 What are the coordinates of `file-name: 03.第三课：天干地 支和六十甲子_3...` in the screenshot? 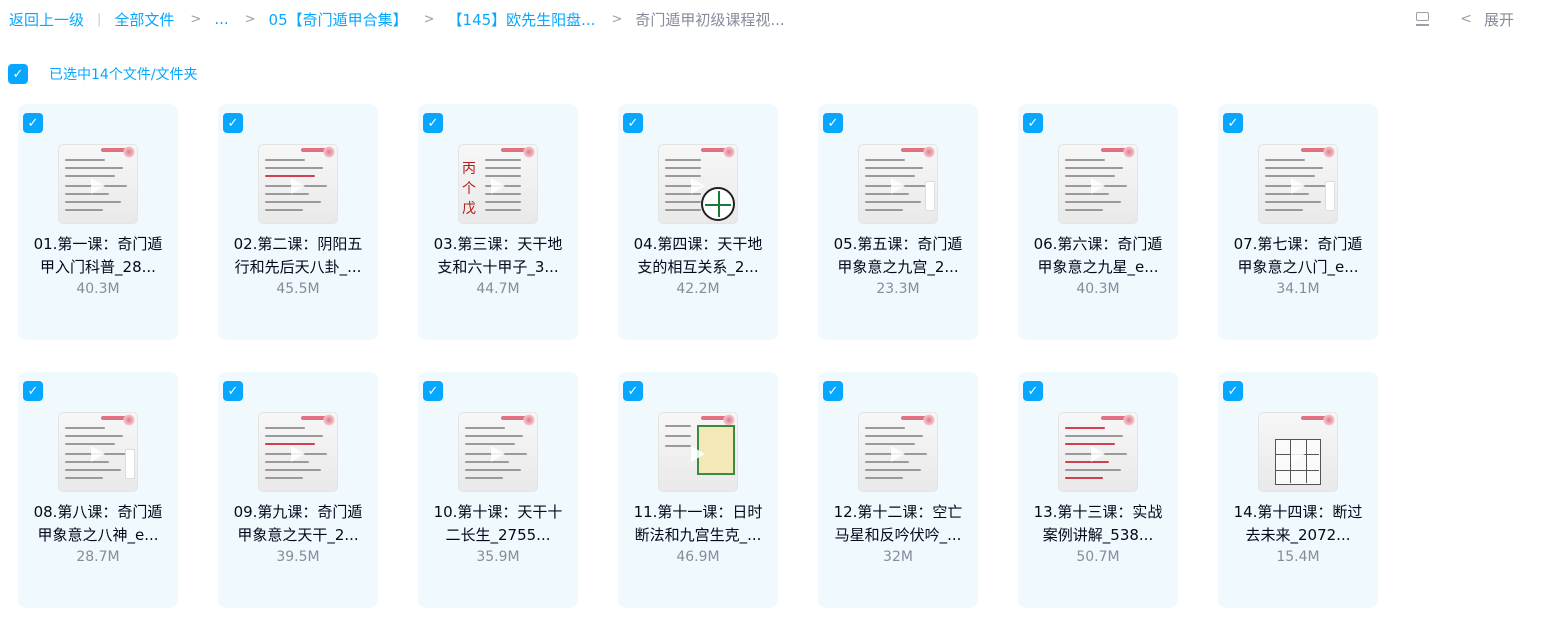 It's located at (498, 256).